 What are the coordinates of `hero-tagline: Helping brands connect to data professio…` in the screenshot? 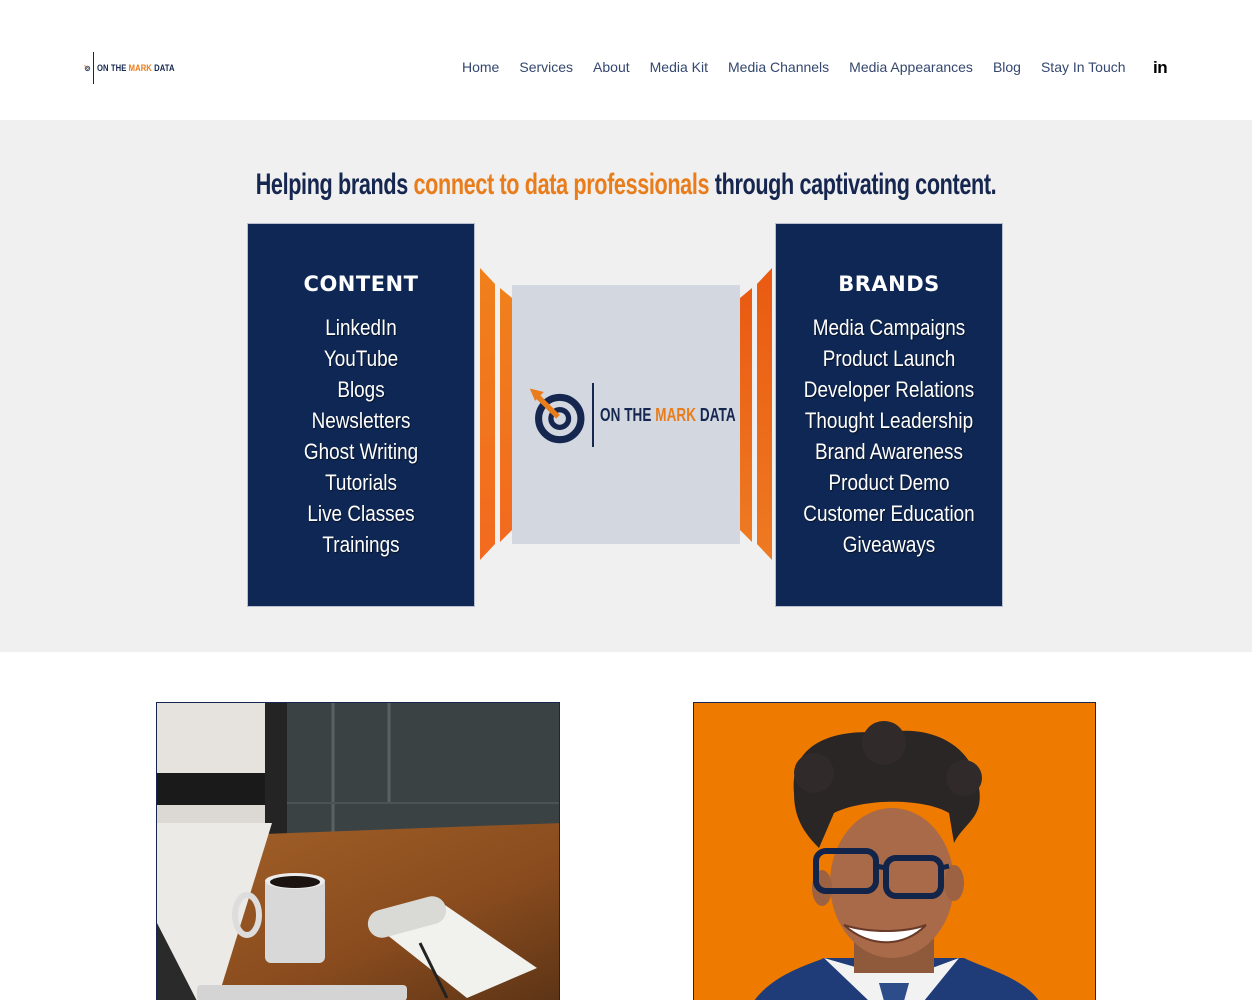 It's located at (626, 184).